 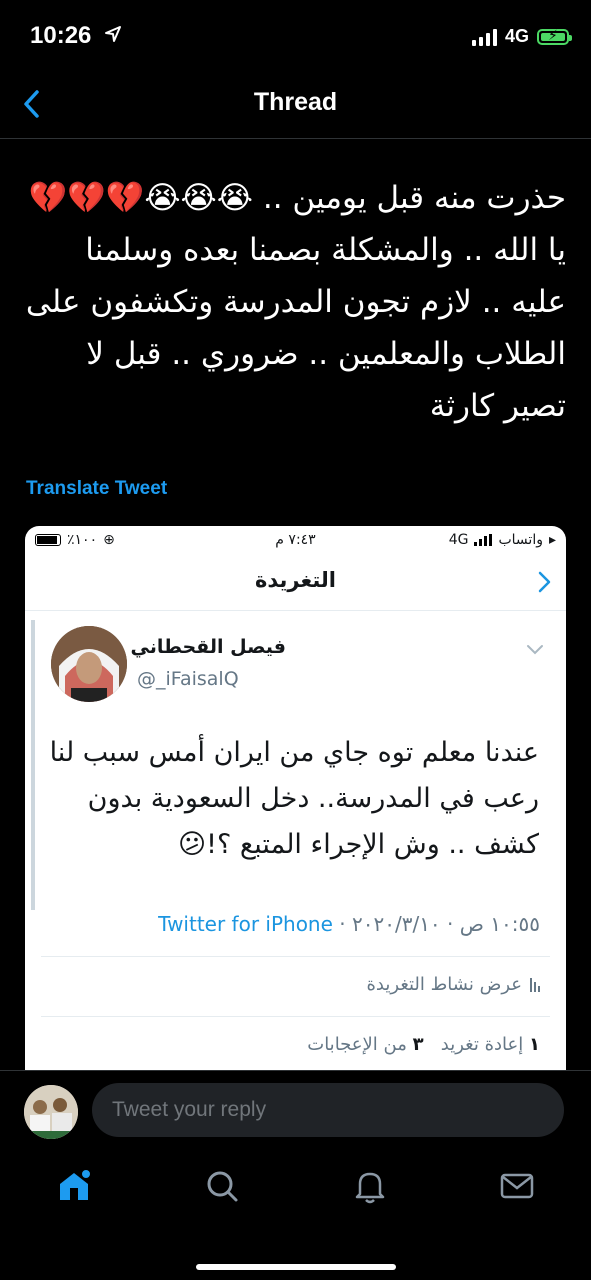 I want to click on embedded-tweet-meta: ١٠:٥٥ ص · ٢٠٢٠/٣/١٠ · Twitter for iPhone, so click(x=349, y=924).